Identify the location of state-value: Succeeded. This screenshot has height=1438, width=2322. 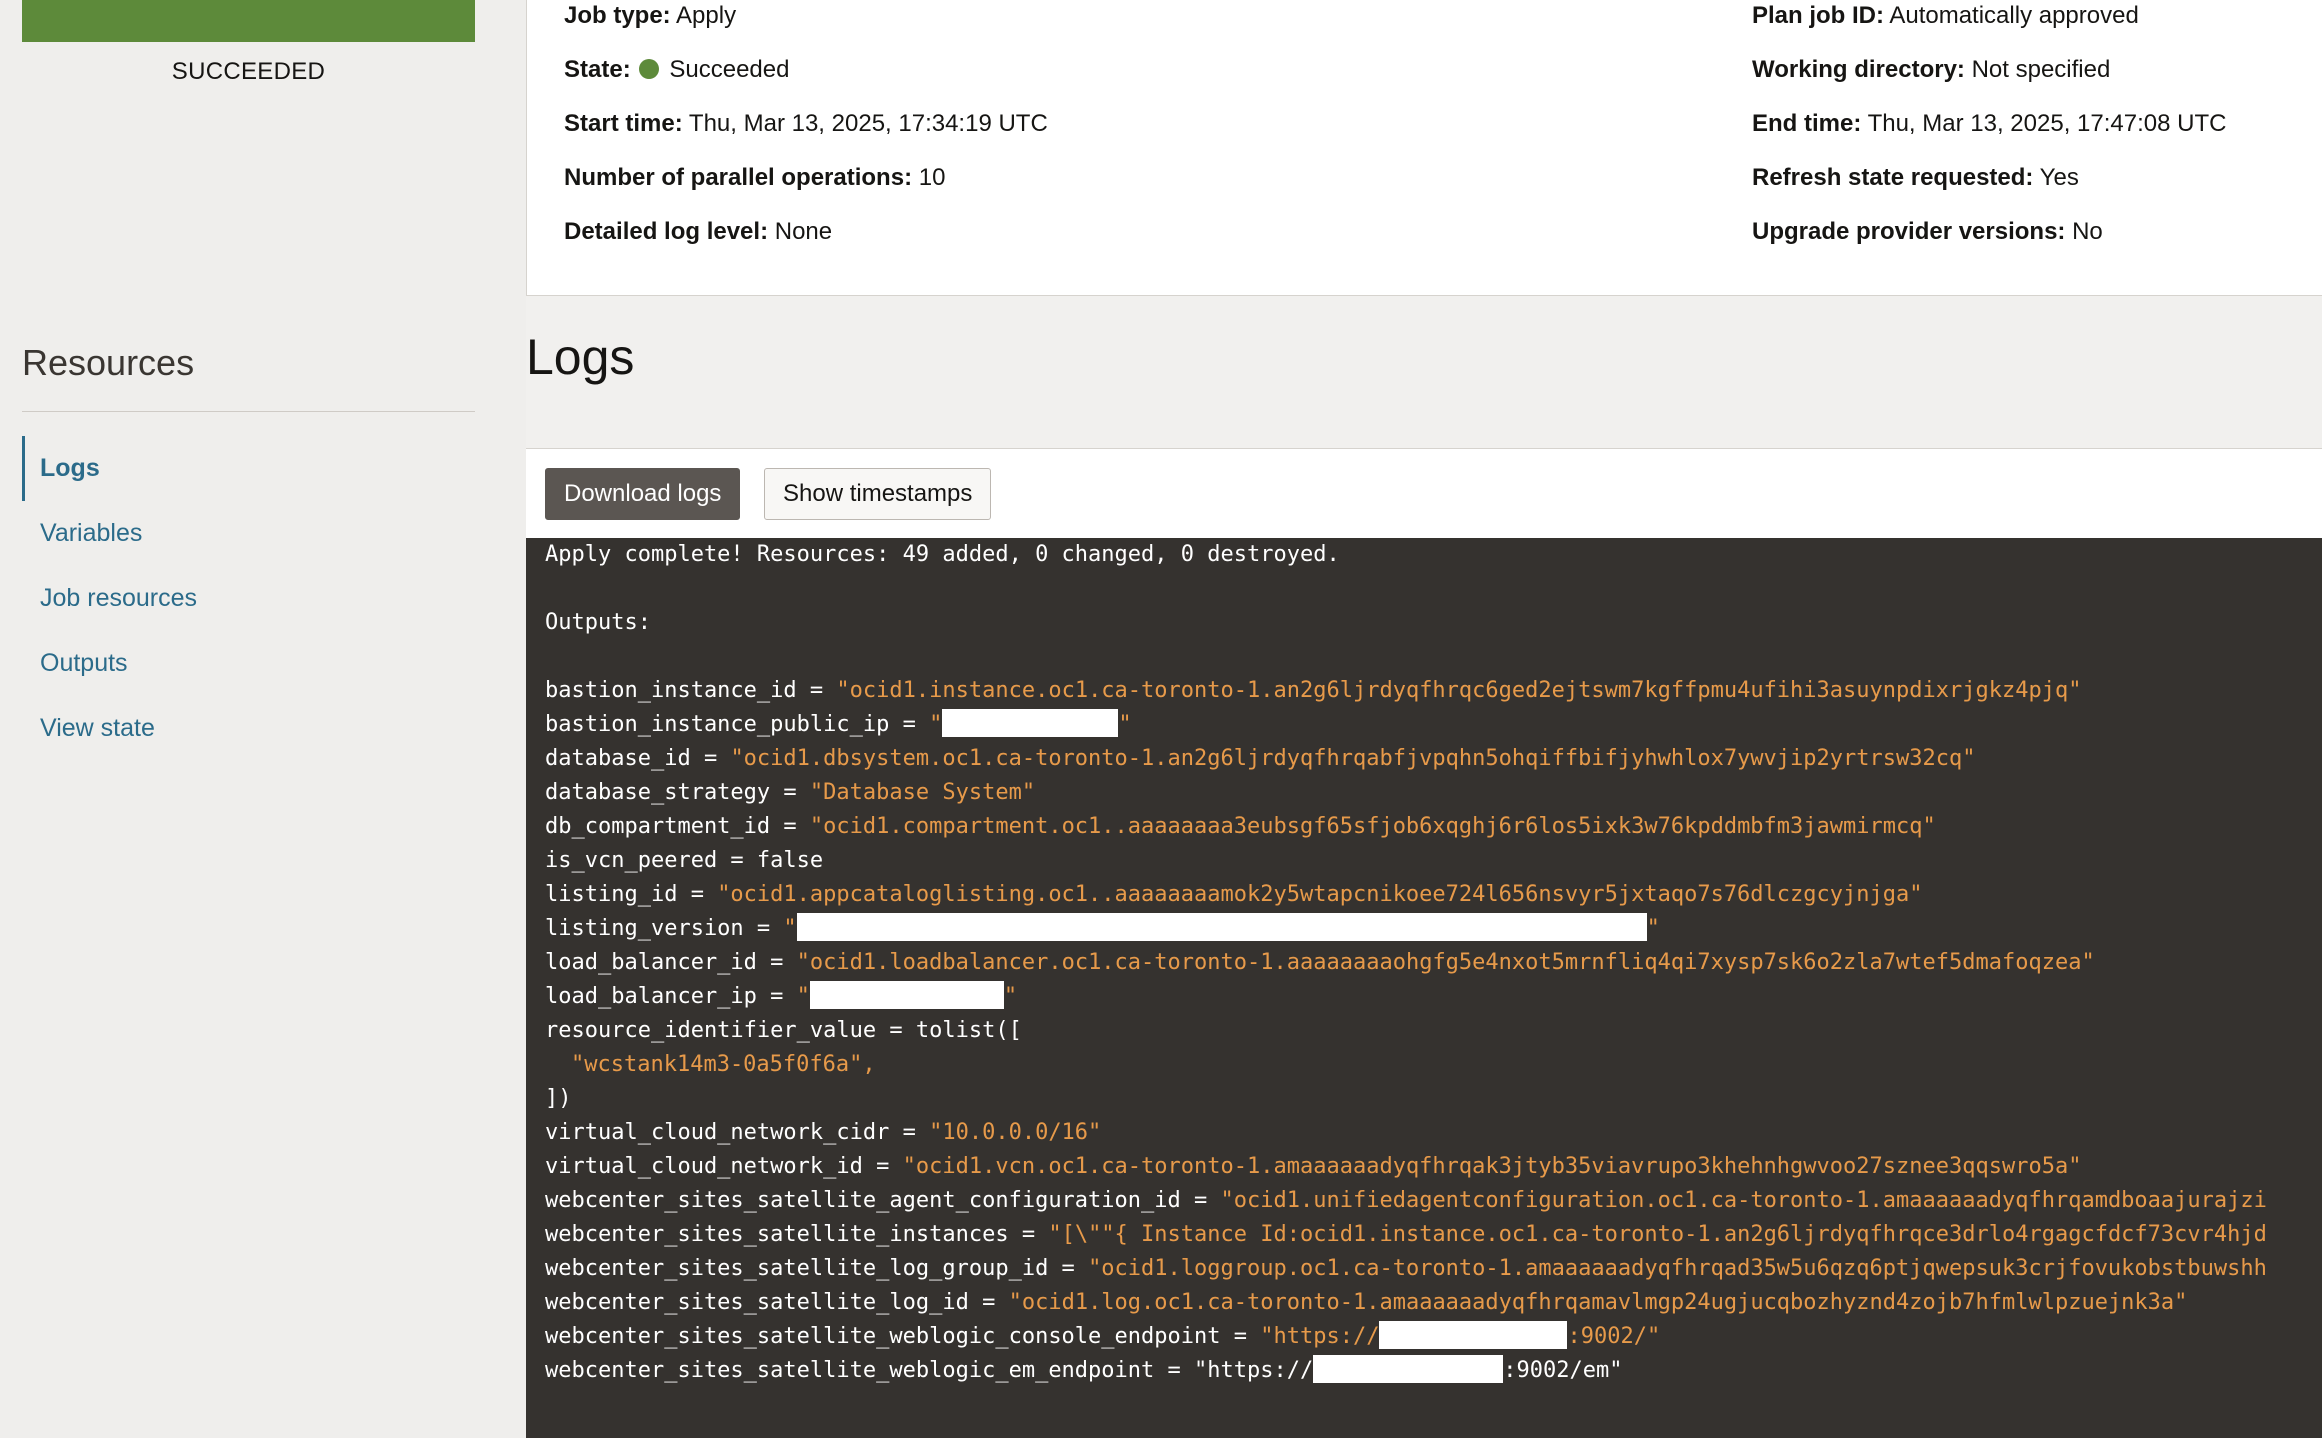
(729, 69).